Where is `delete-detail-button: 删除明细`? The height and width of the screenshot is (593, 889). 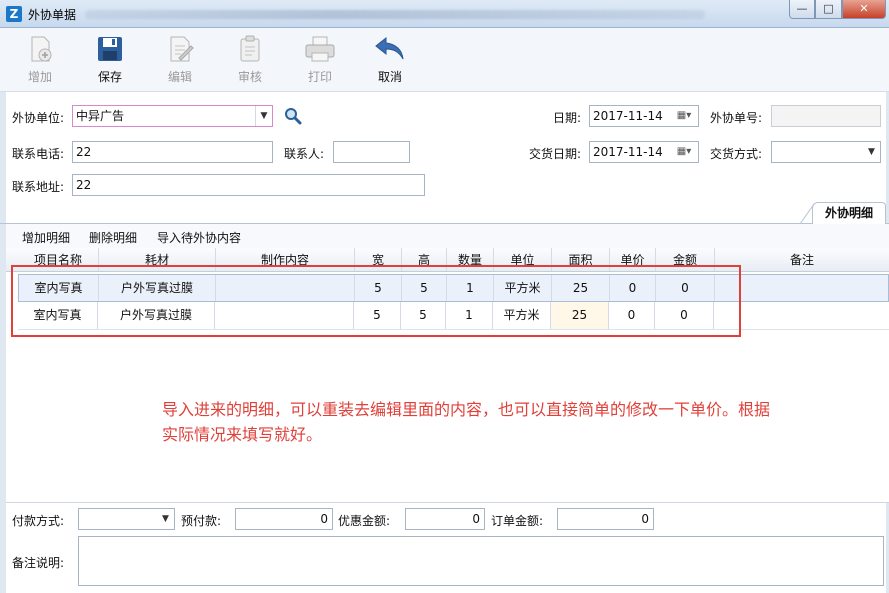 delete-detail-button: 删除明细 is located at coordinates (113, 237).